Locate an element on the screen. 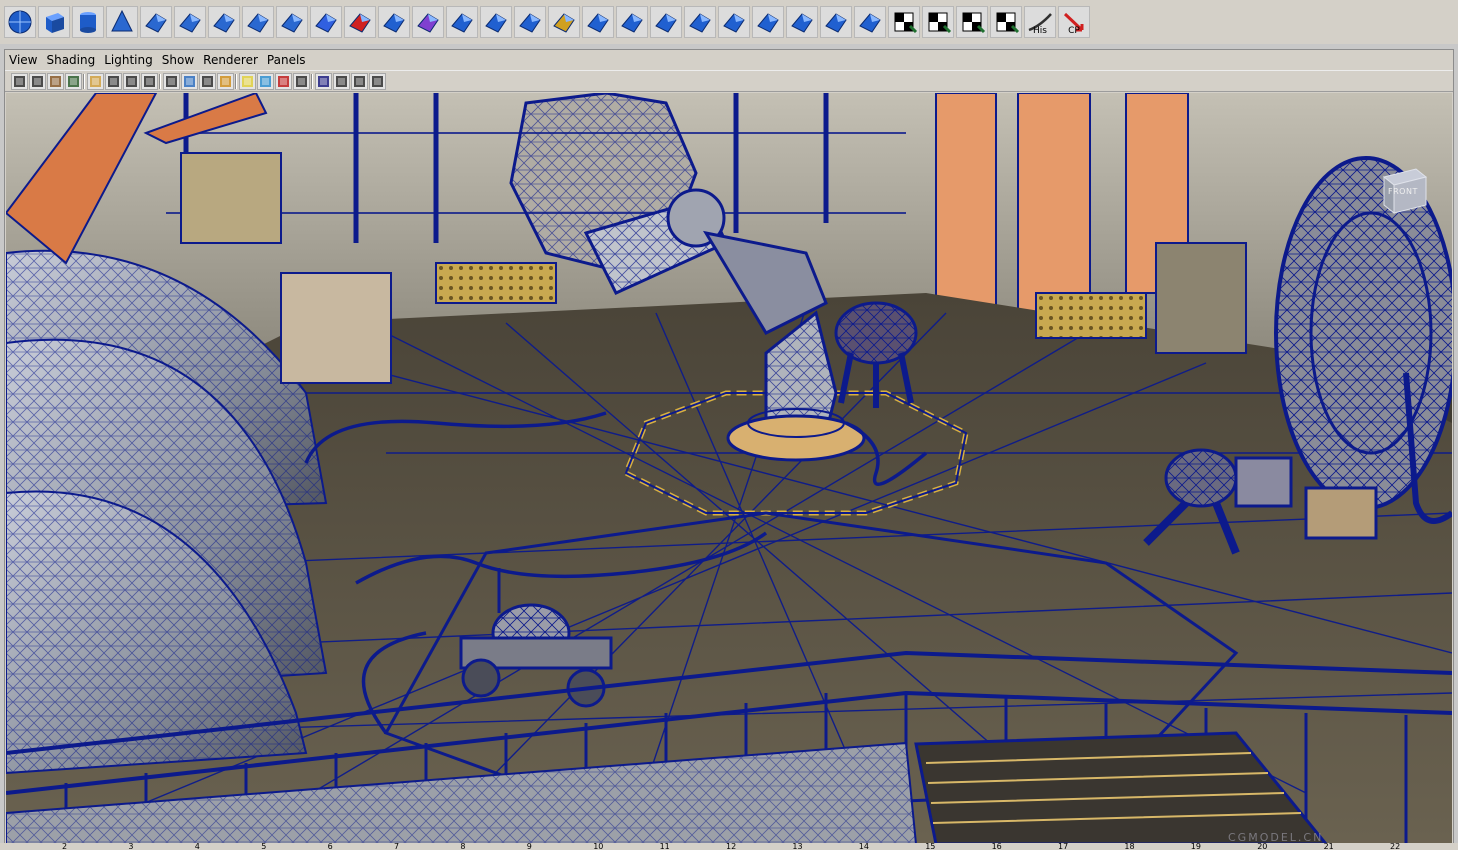 This screenshot has height=850, width=1458. poly-torus-button is located at coordinates (190, 22).